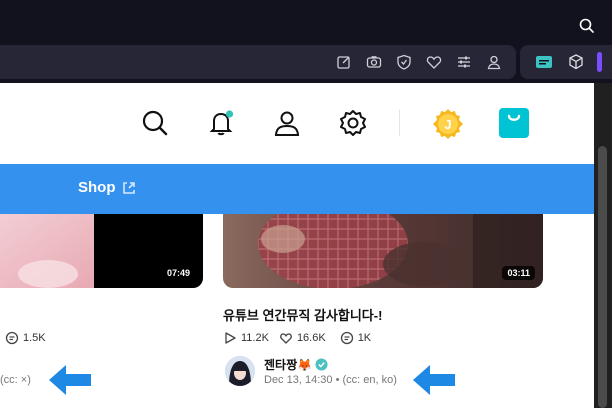 This screenshot has height=408, width=612. I want to click on video-duration: 03:11, so click(518, 273).